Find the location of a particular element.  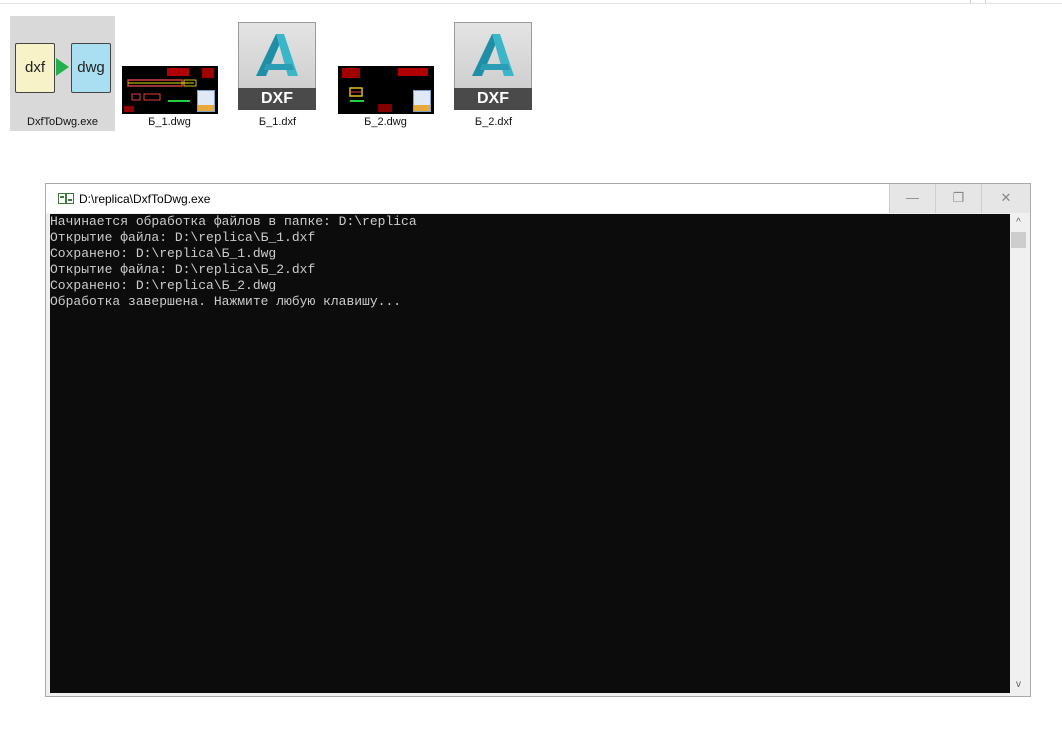

dwg-document-icon: dwg is located at coordinates (91, 68).